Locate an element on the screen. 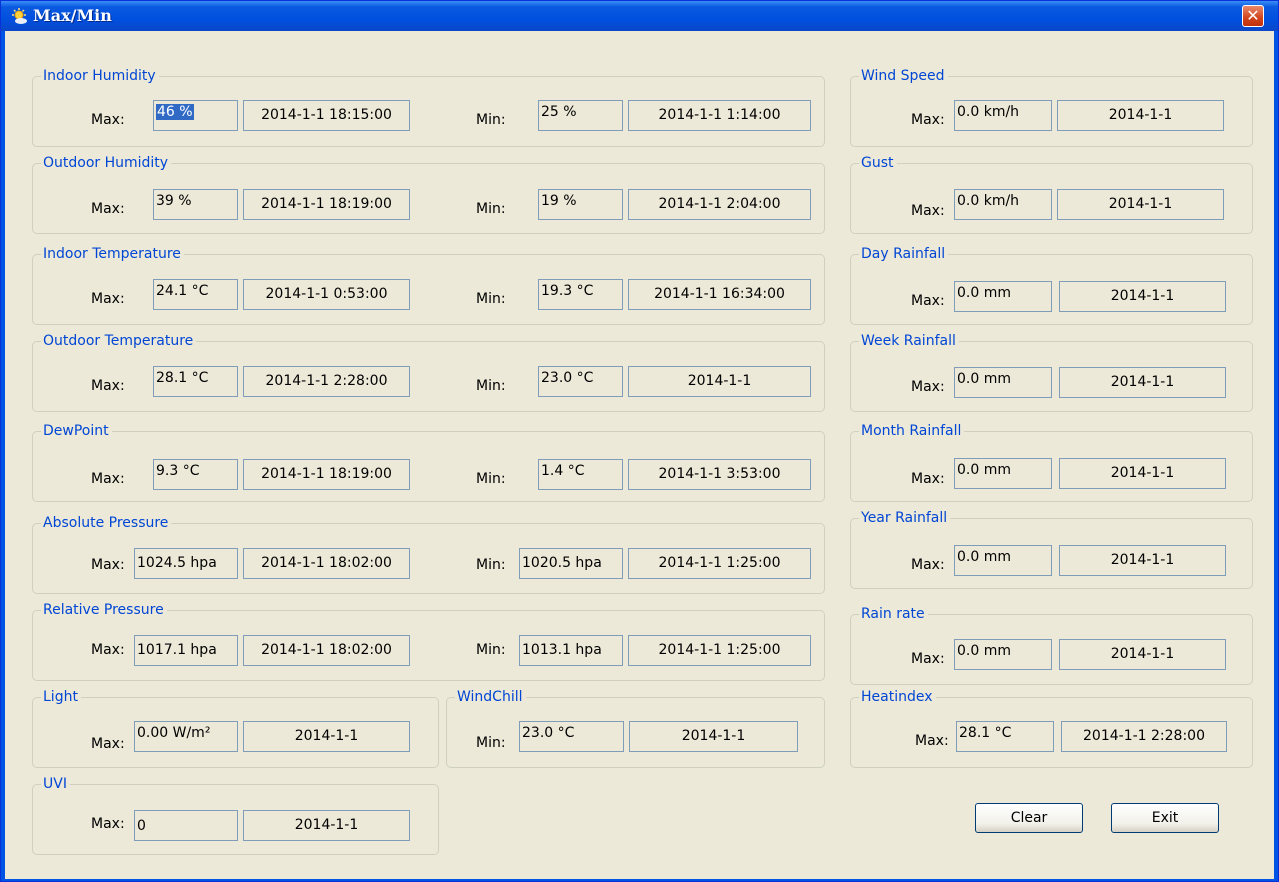 Image resolution: width=1279 pixels, height=882 pixels. close-button: ✕ is located at coordinates (1253, 16).